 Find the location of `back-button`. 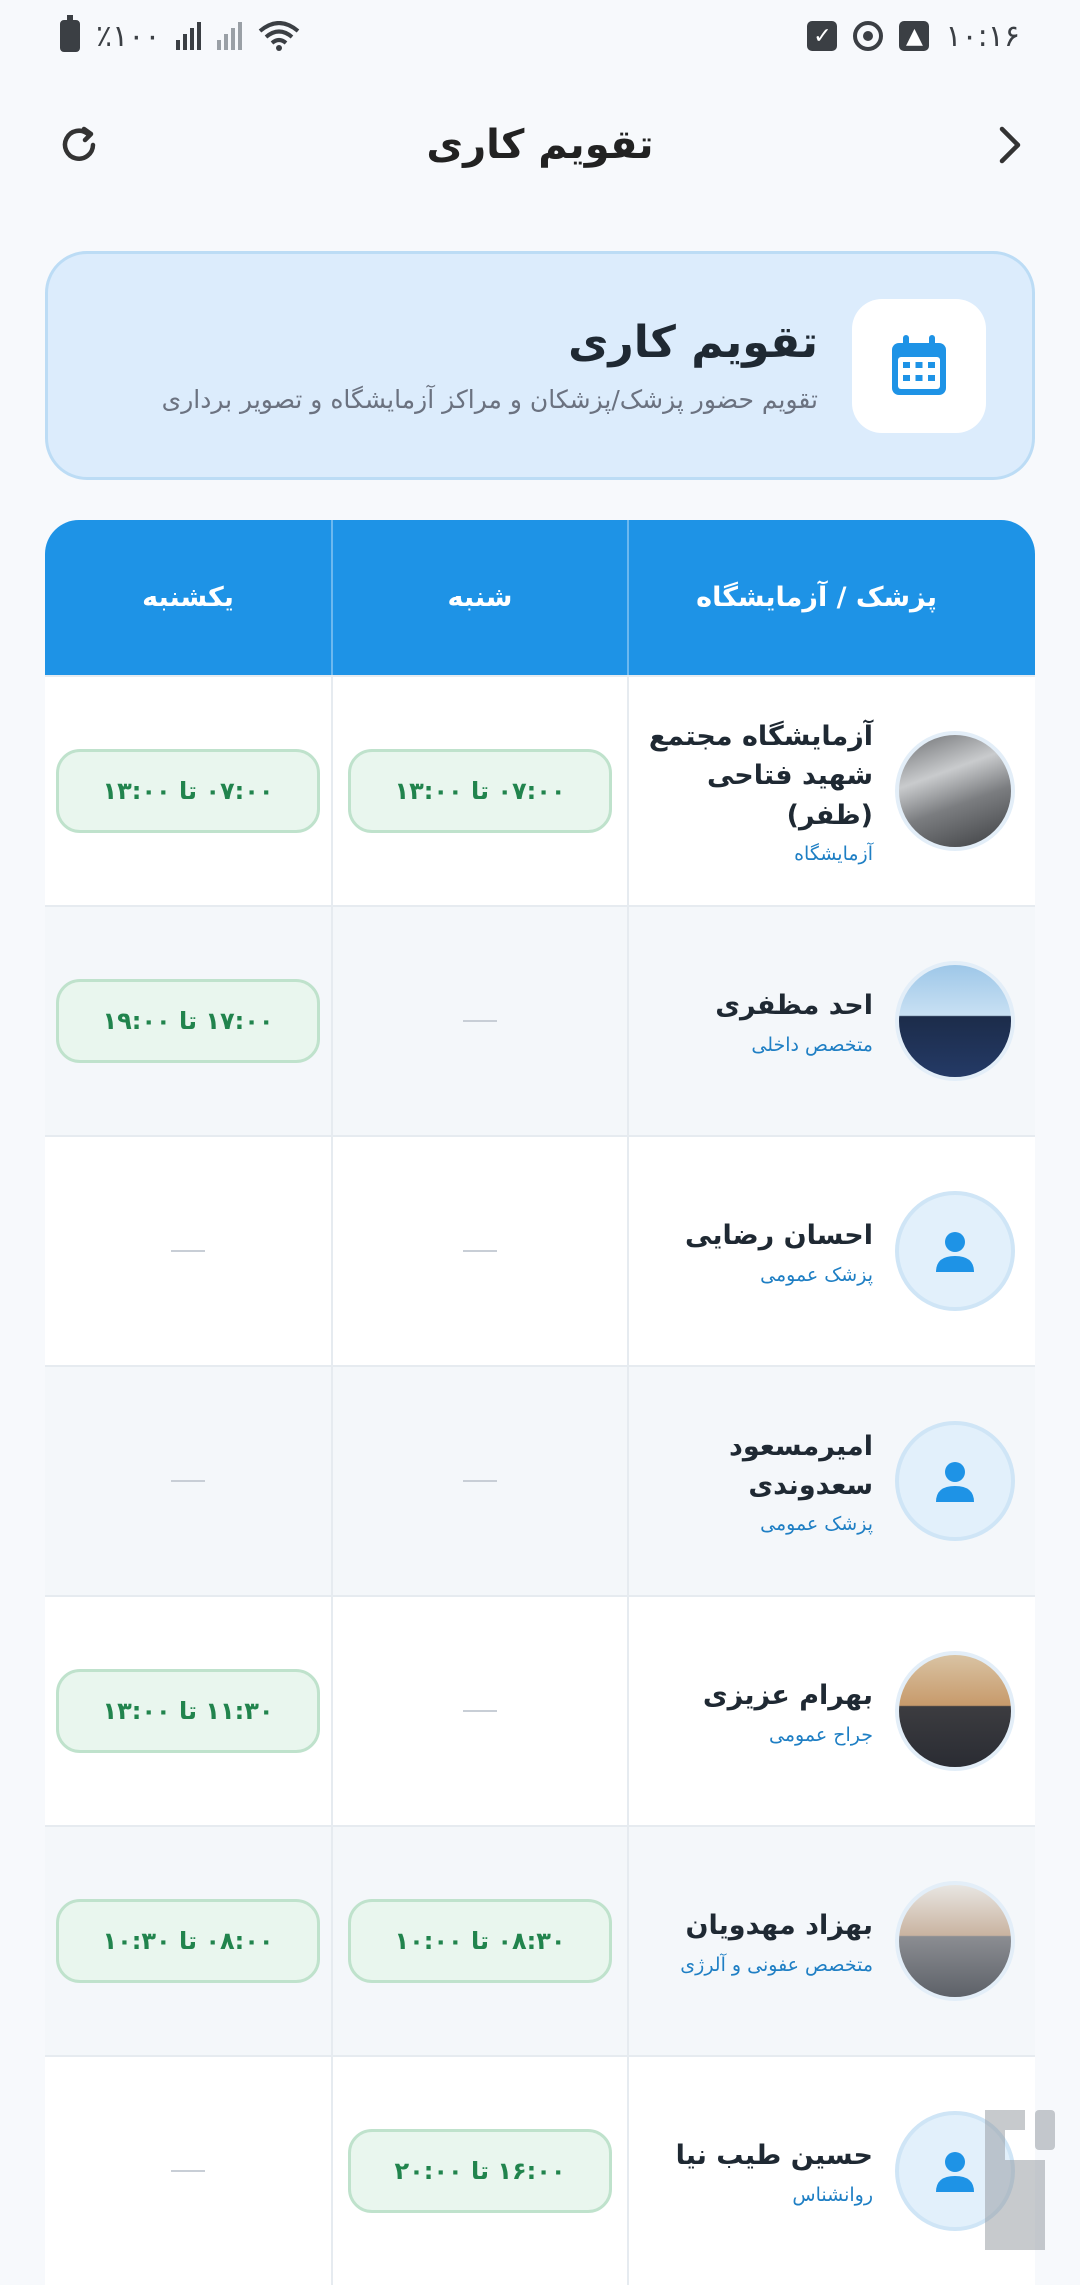

back-button is located at coordinates (1009, 145).